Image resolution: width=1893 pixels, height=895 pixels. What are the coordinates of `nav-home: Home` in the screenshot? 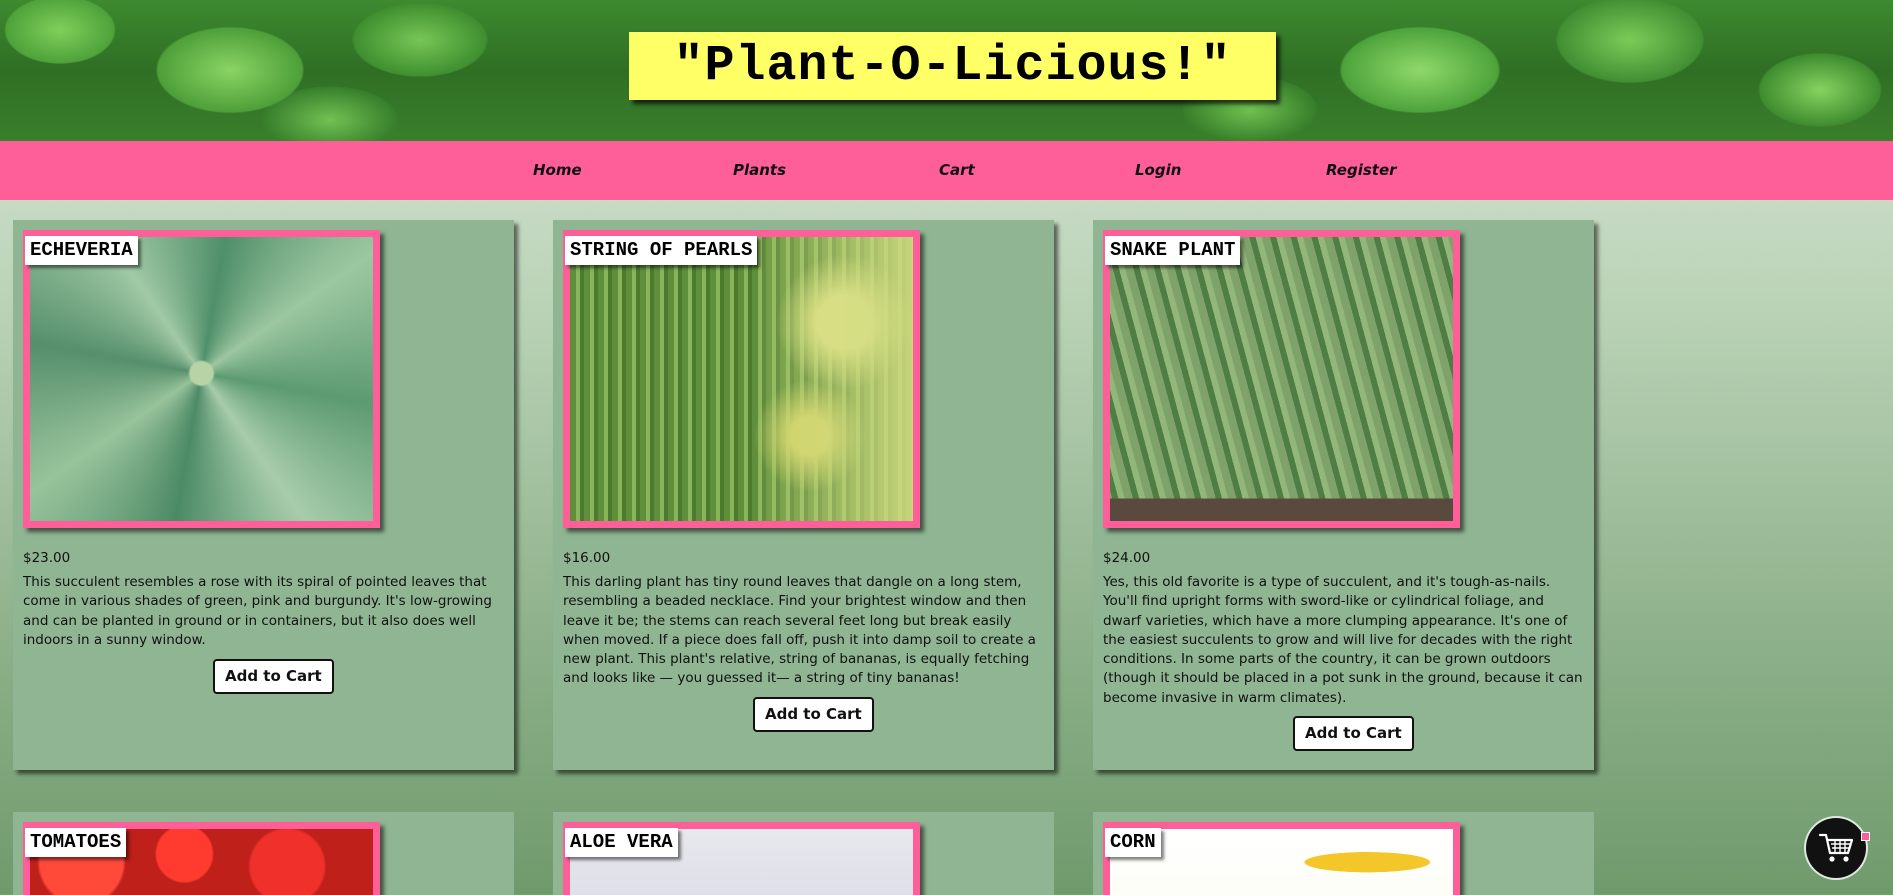 It's located at (557, 170).